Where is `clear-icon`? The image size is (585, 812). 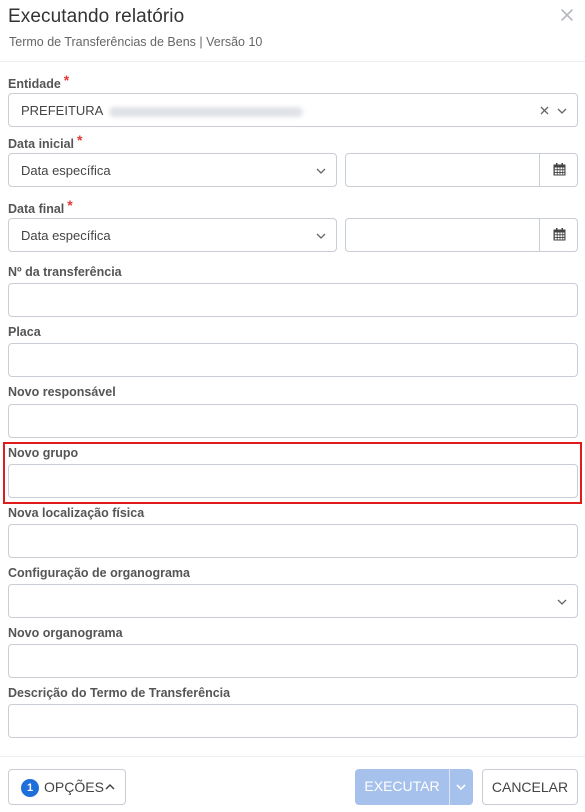
clear-icon is located at coordinates (544, 110).